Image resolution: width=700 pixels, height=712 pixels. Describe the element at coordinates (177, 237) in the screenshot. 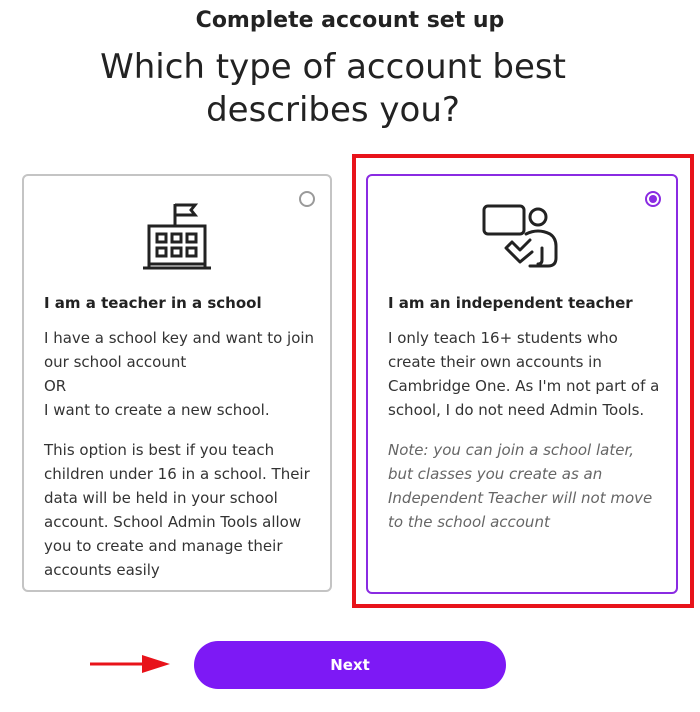

I see `school-building-icon` at that location.